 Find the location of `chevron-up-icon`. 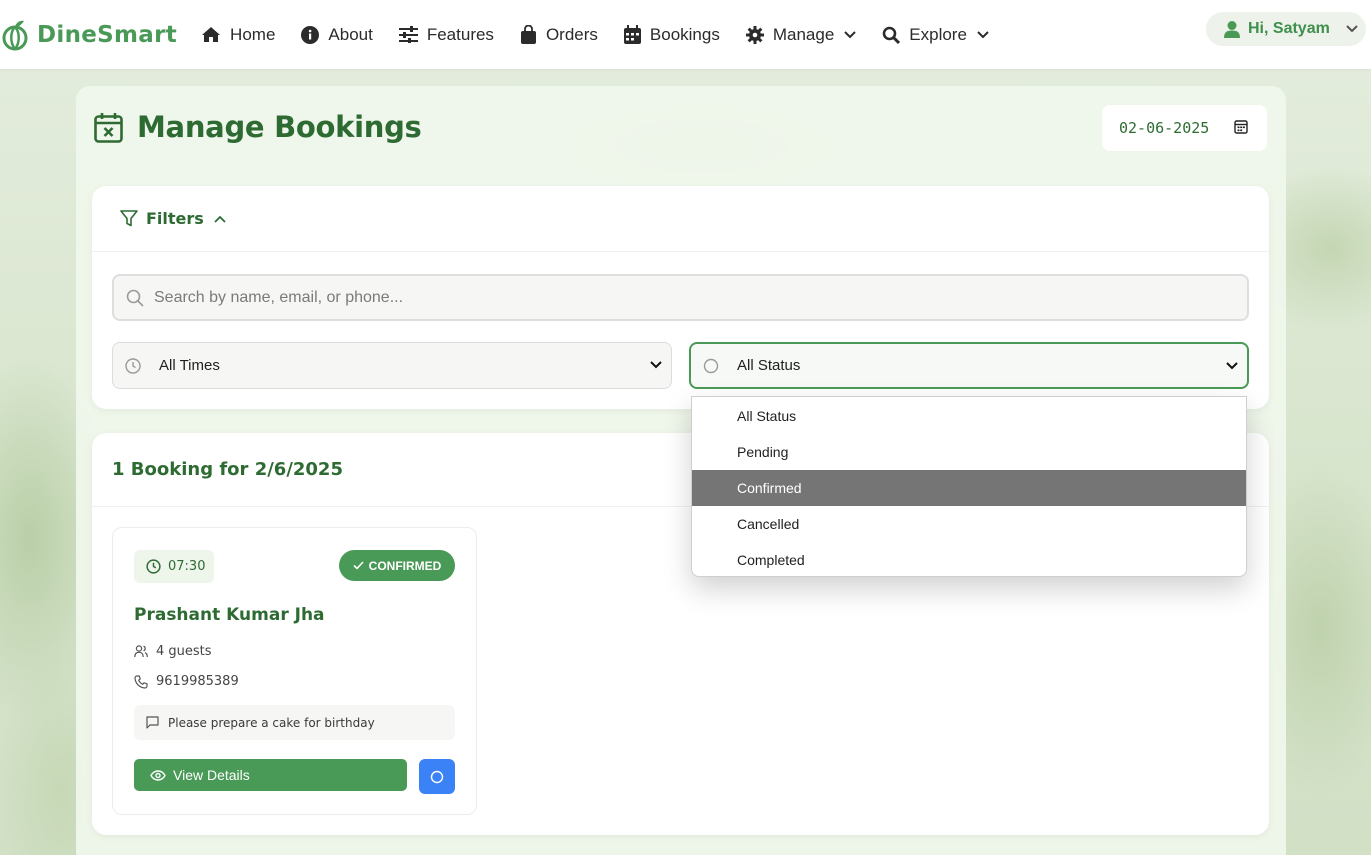

chevron-up-icon is located at coordinates (220, 219).